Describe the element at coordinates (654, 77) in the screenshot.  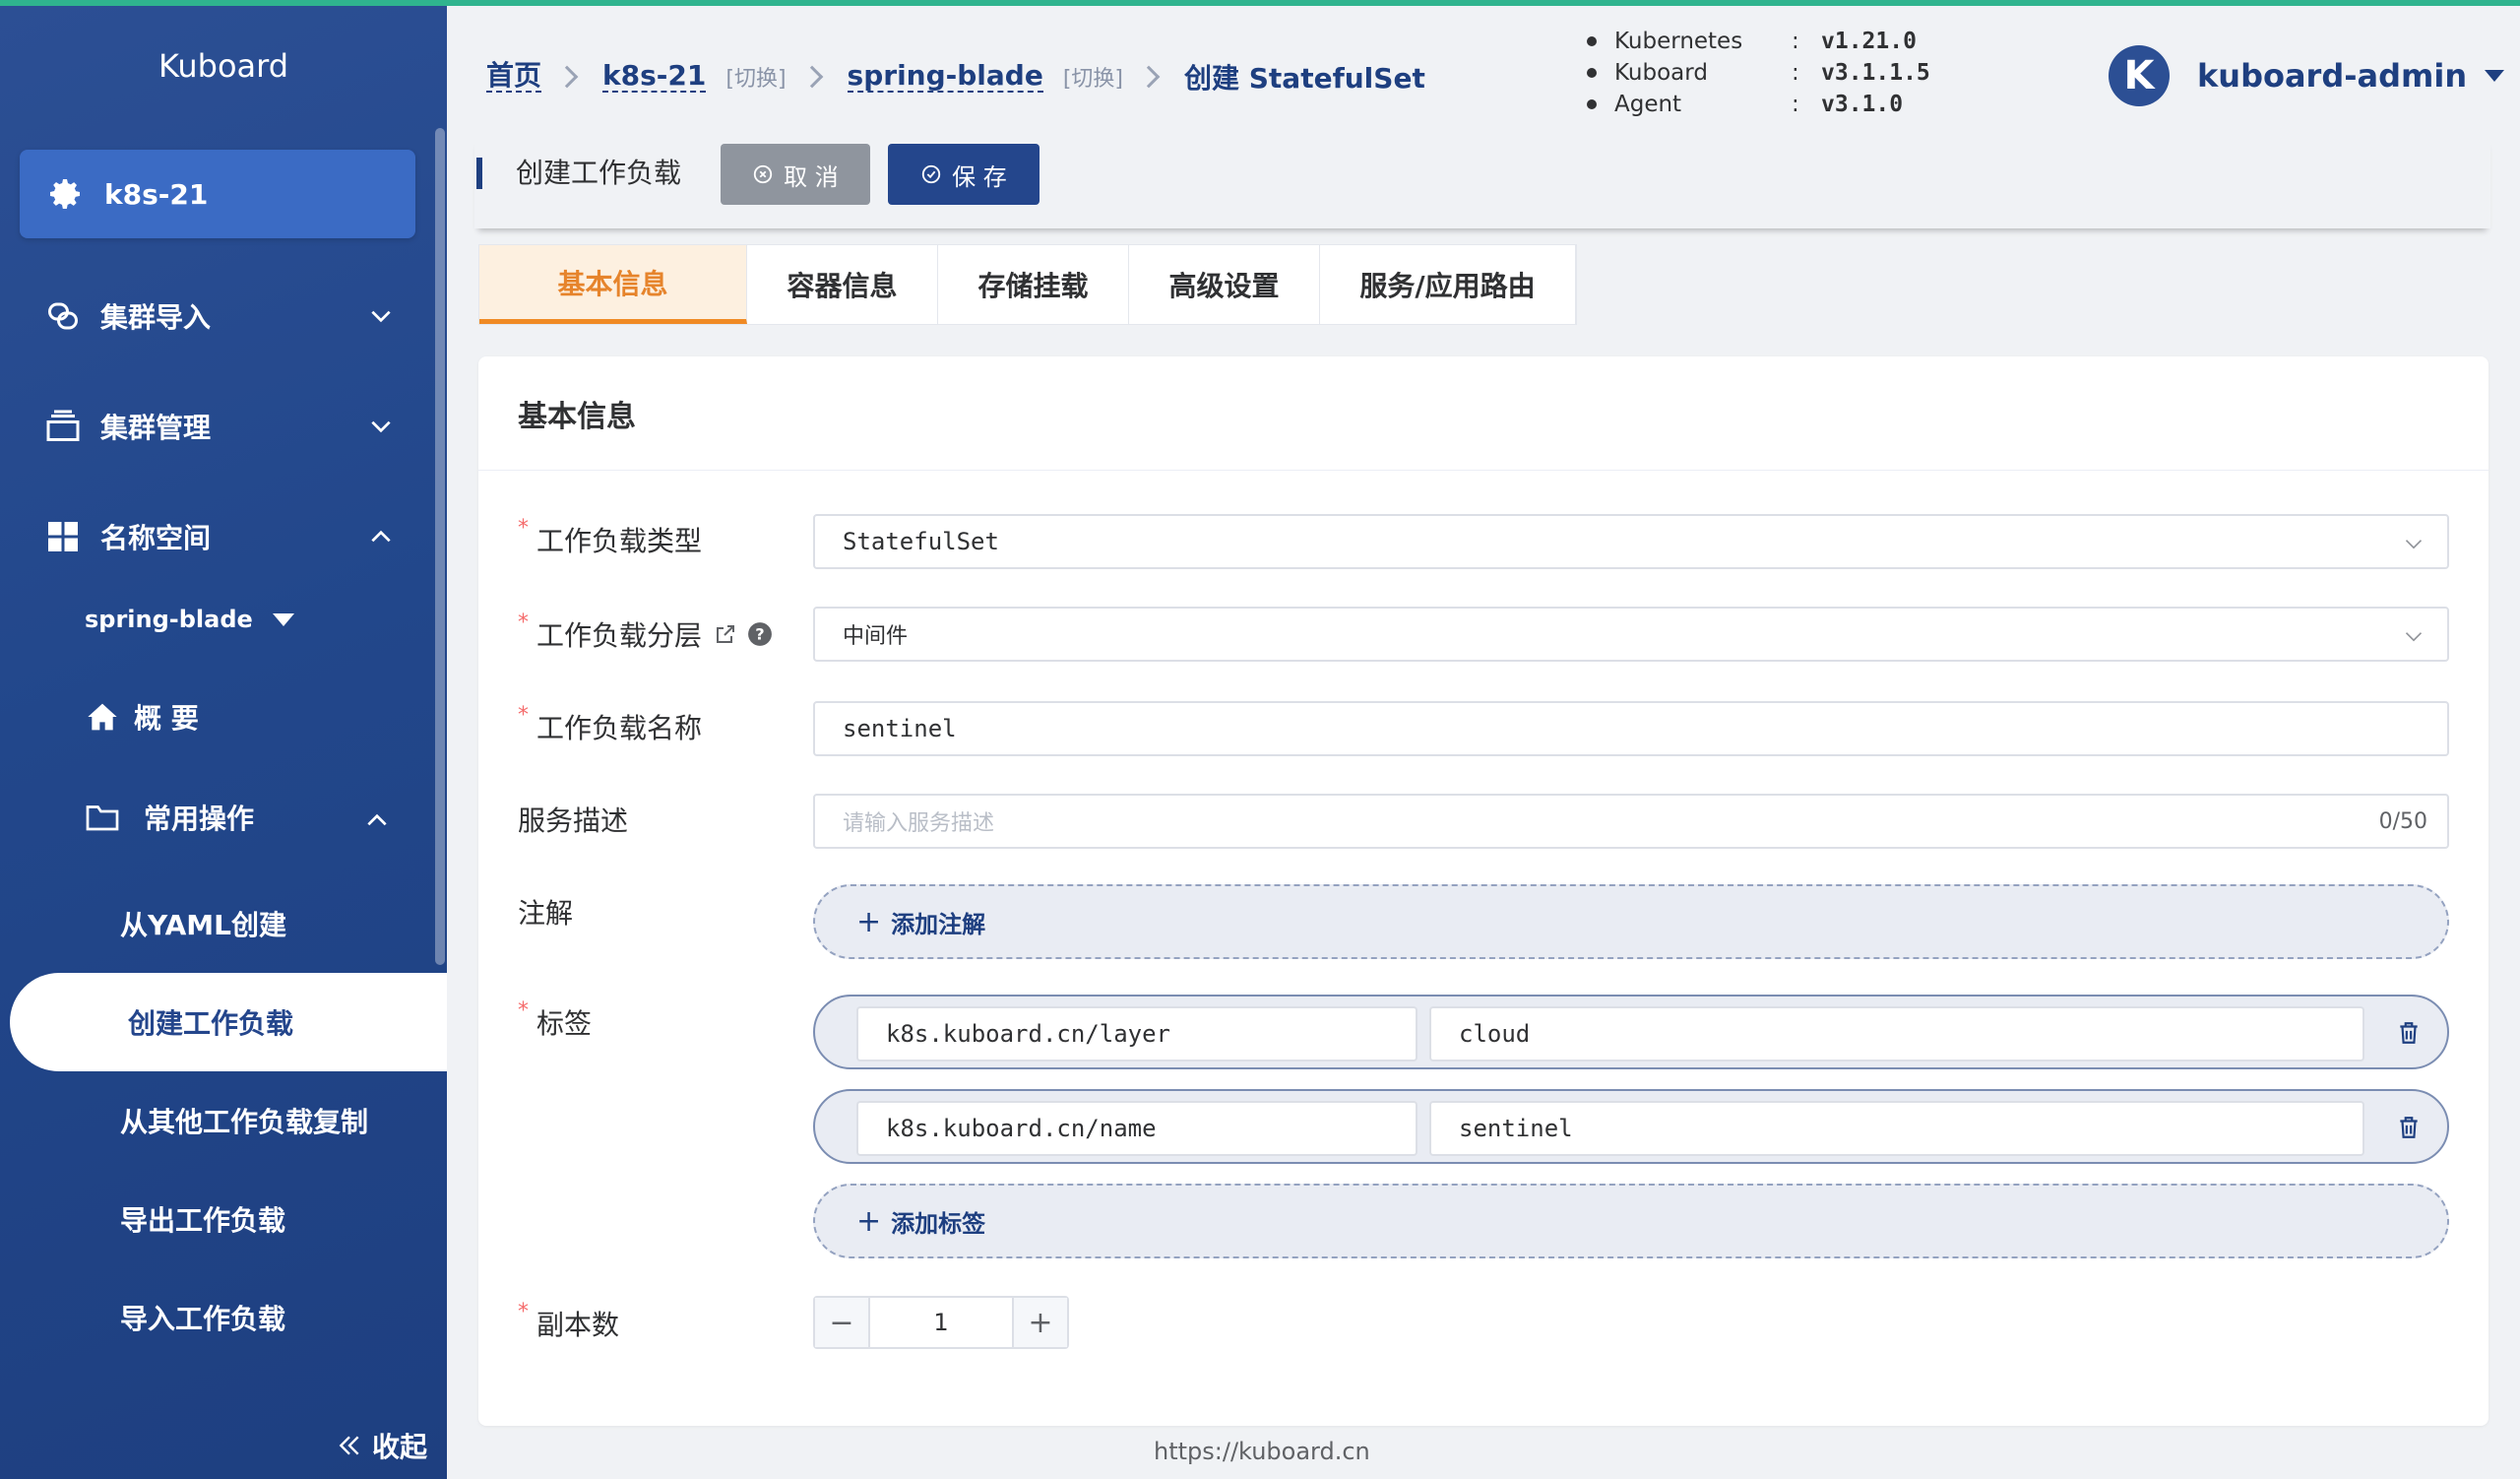
I see `breadcrumb-cluster: k8s-21` at that location.